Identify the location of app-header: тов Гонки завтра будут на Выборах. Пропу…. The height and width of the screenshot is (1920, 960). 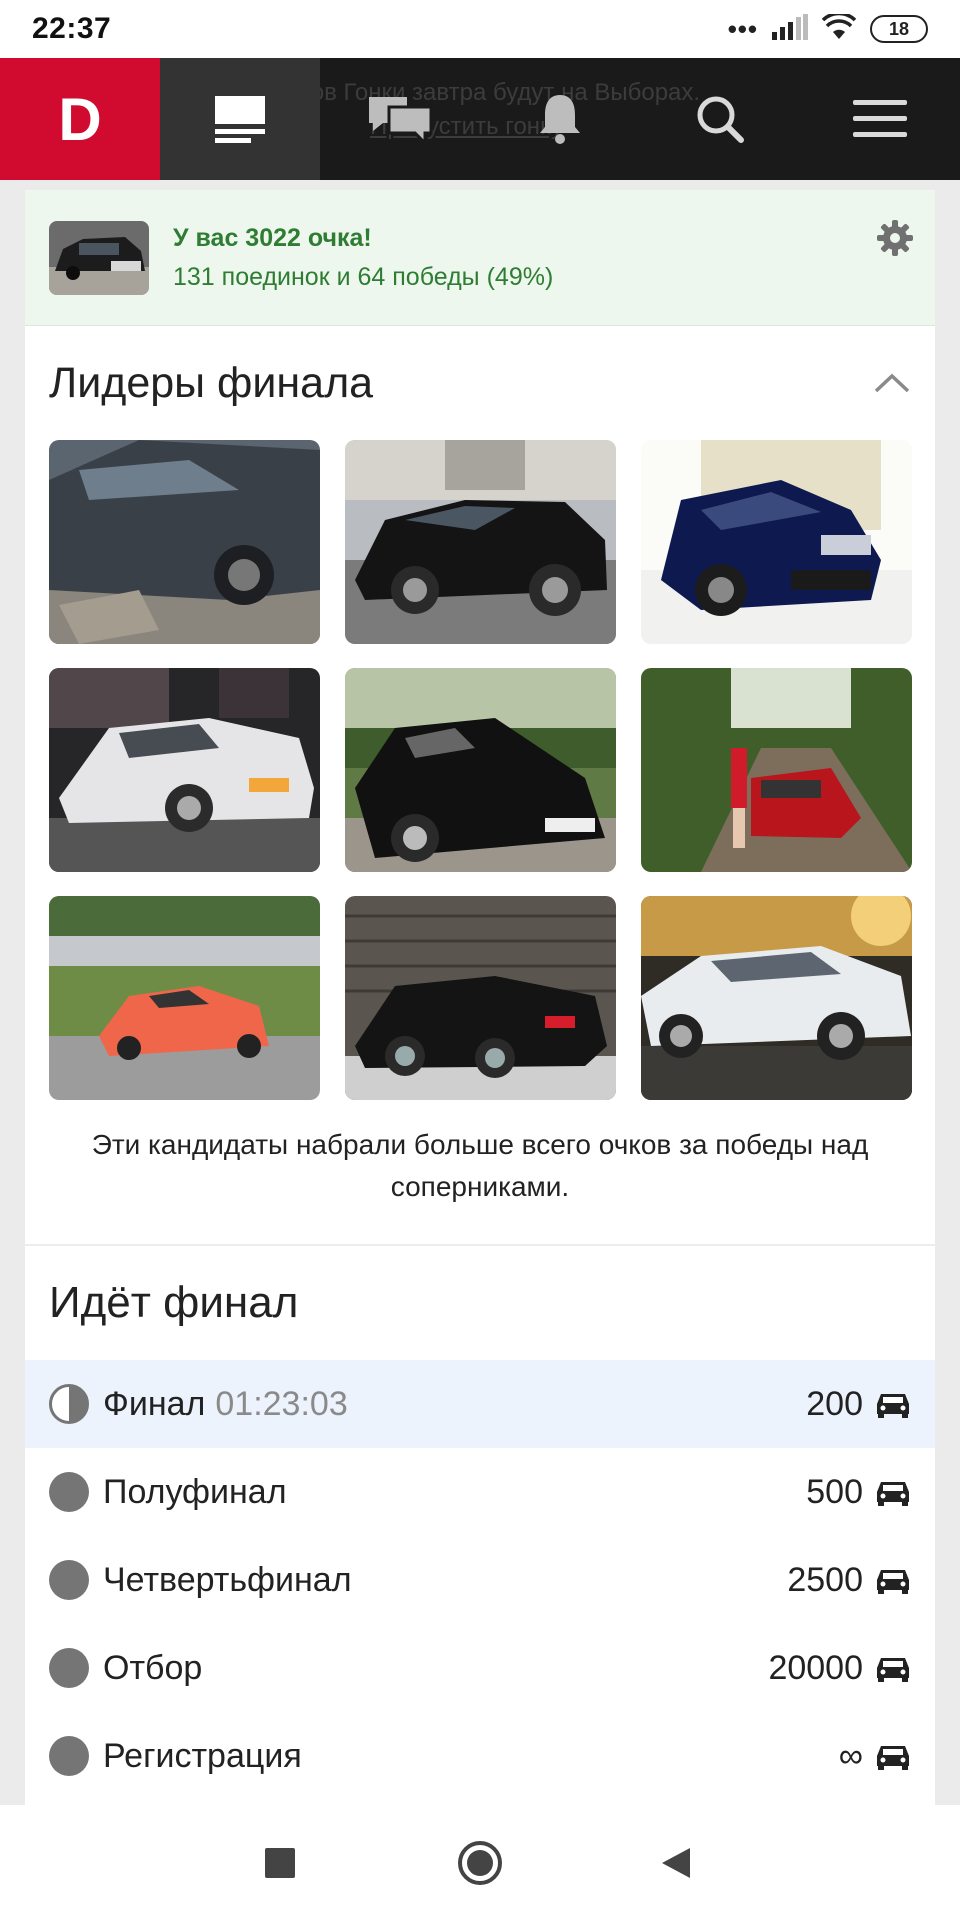
(480, 119).